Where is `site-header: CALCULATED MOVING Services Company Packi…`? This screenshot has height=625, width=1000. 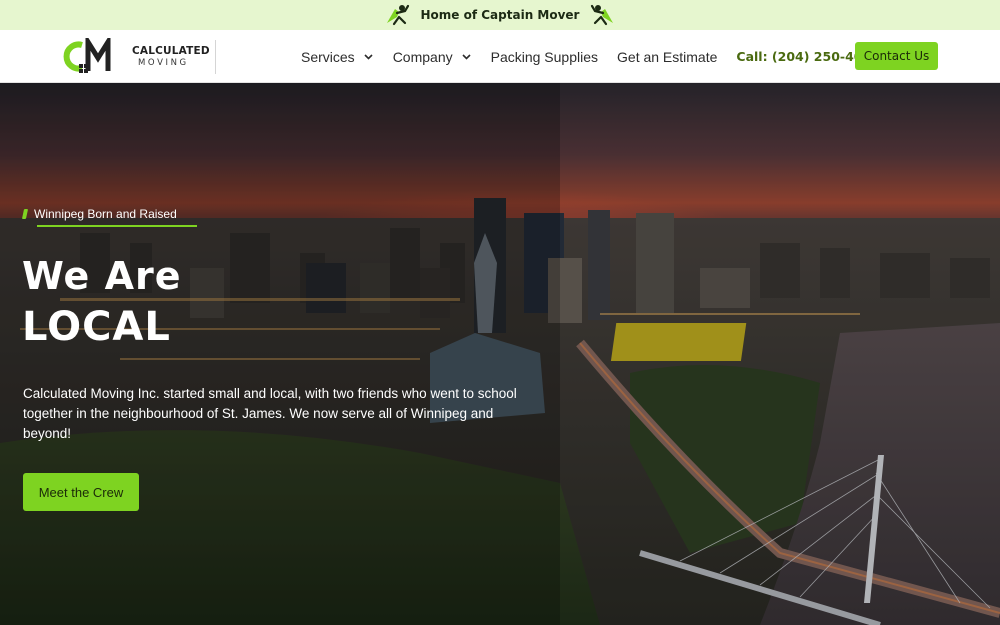
site-header: CALCULATED MOVING Services Company Packi… is located at coordinates (500, 56).